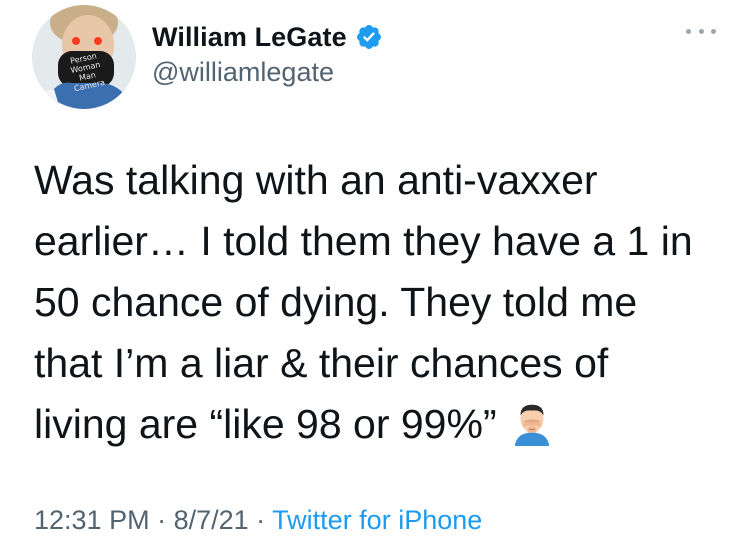 The image size is (750, 557). What do you see at coordinates (377, 520) in the screenshot?
I see `tweet-source-link: Twitter for iPhone` at bounding box center [377, 520].